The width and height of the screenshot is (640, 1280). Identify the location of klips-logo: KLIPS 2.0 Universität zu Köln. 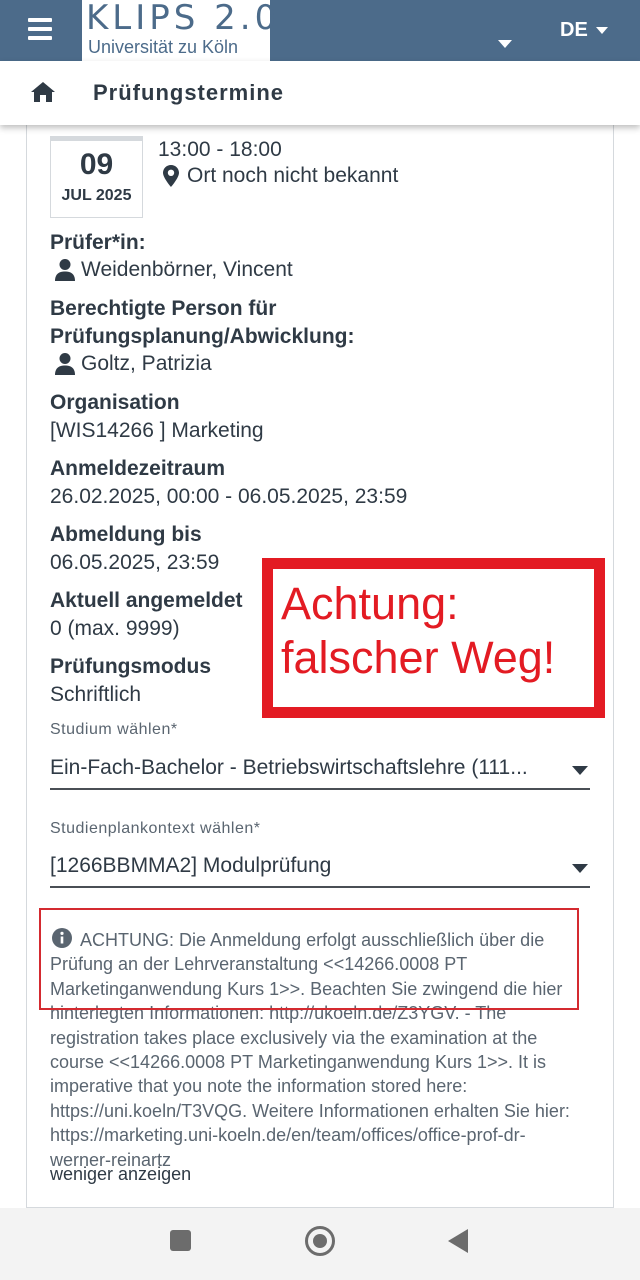
(179, 30).